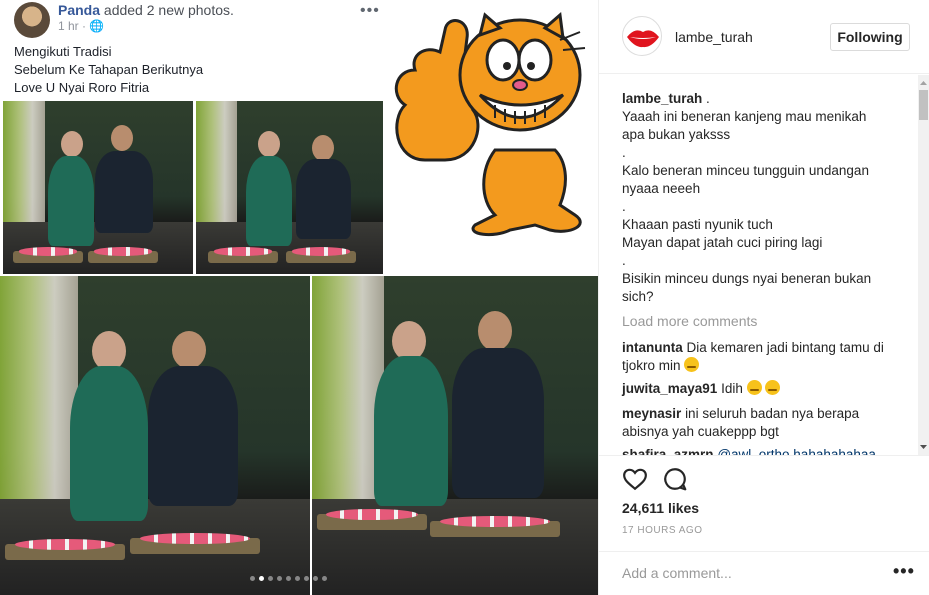 The height and width of the screenshot is (595, 929). I want to click on comment-item: shafira_azmrn @awl_ortho hahahahahaa, so click(767, 450).